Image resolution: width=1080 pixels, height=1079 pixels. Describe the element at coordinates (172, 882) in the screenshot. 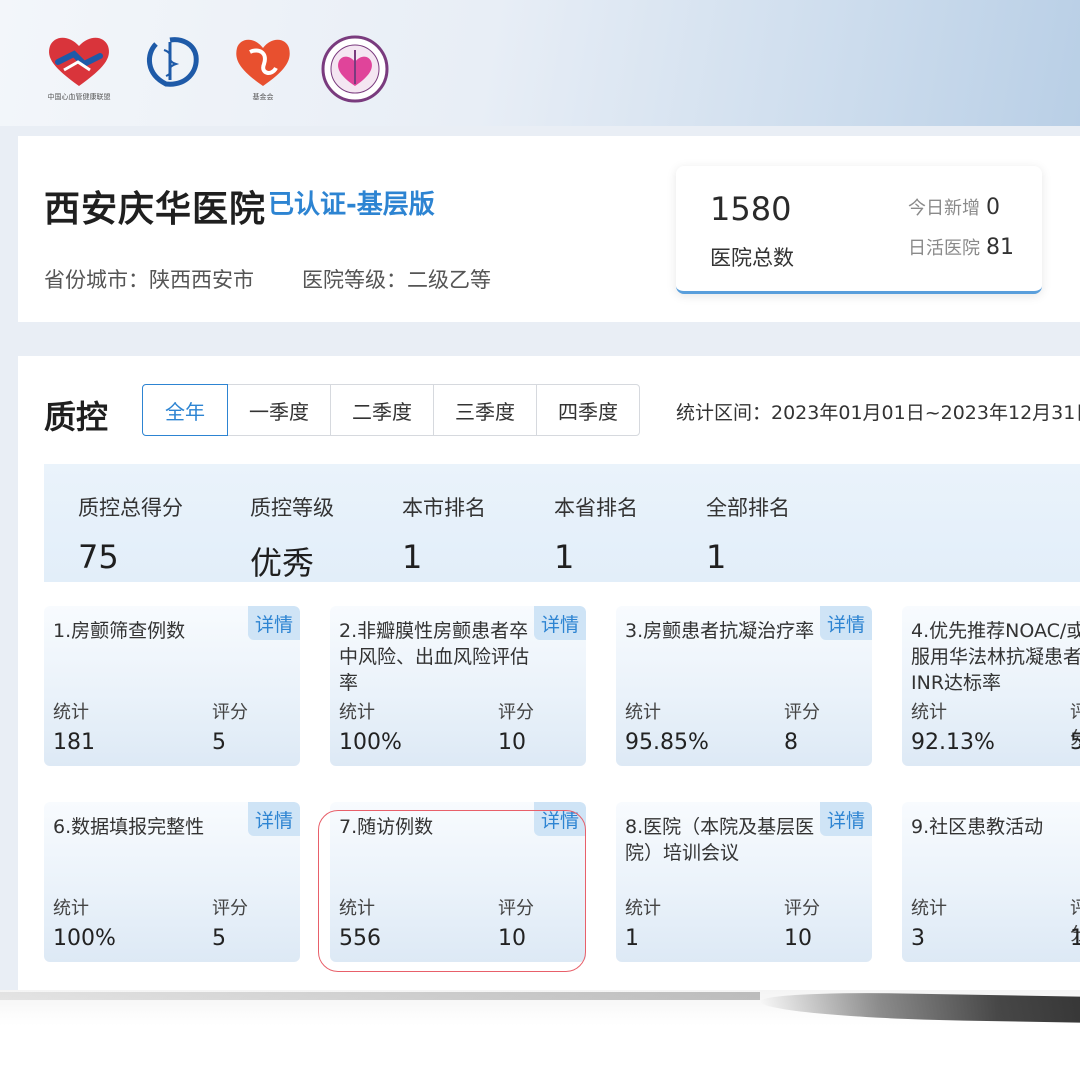

I see `metric-card: 6.数据填报完整性 详情 统计 评分 100% 5` at that location.